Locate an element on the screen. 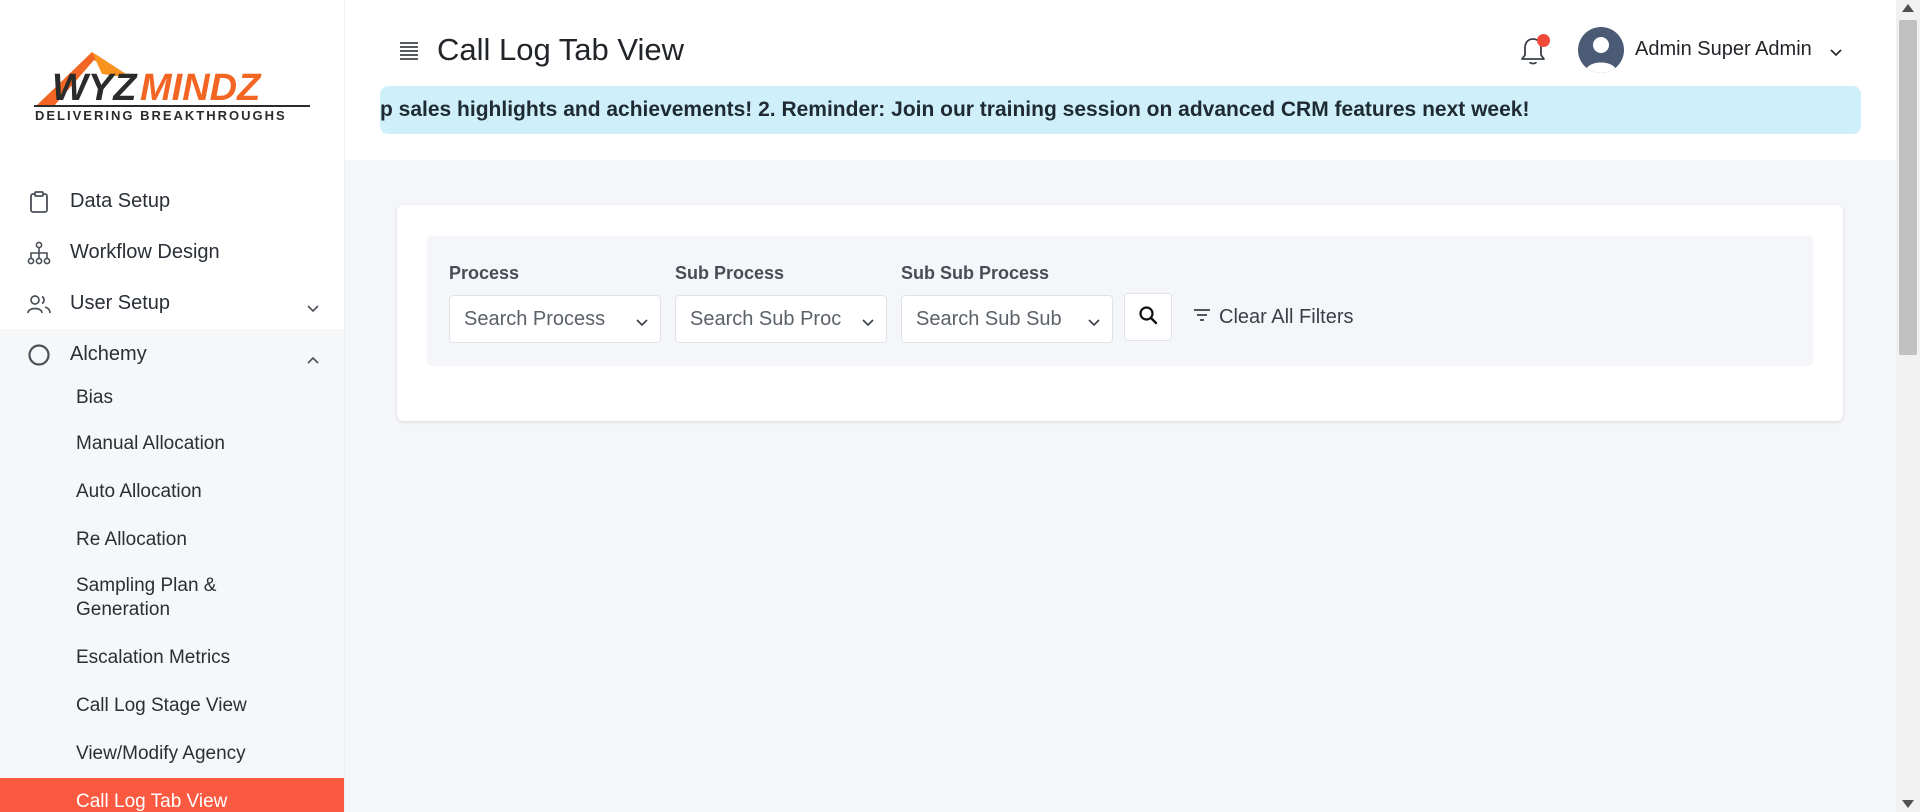 Image resolution: width=1920 pixels, height=812 pixels. sidebar-subitem-manual-allocation: Manual Allocation is located at coordinates (172, 444).